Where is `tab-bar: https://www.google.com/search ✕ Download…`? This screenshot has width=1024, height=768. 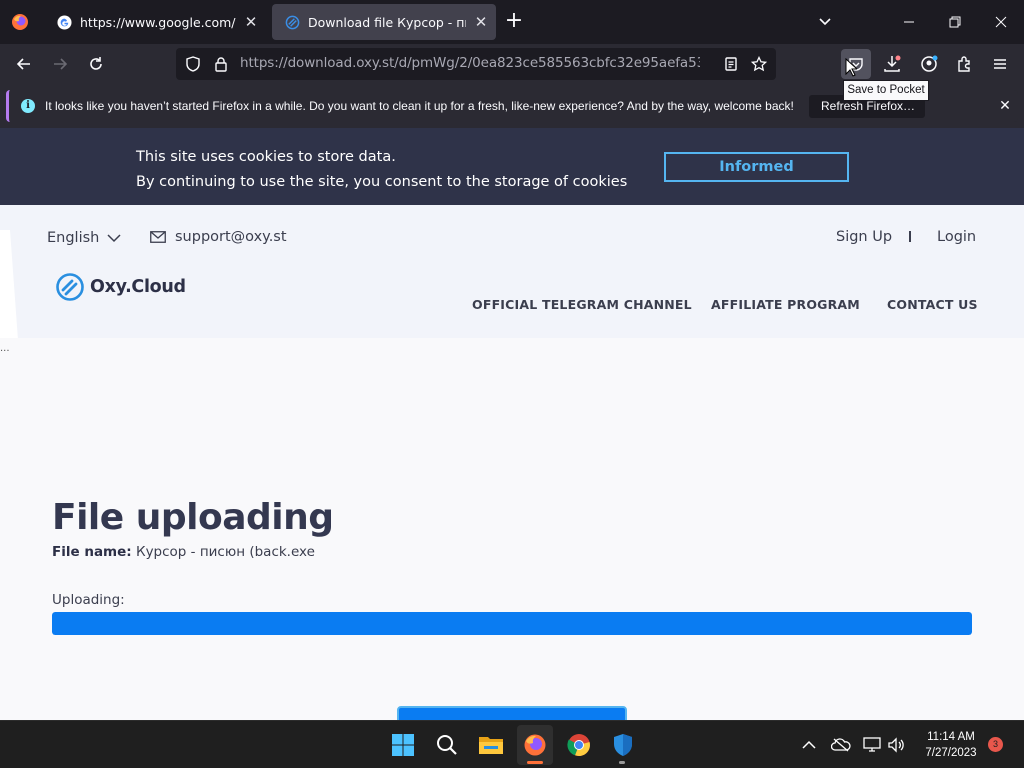
tab-bar: https://www.google.com/search ✕ Download… is located at coordinates (512, 22).